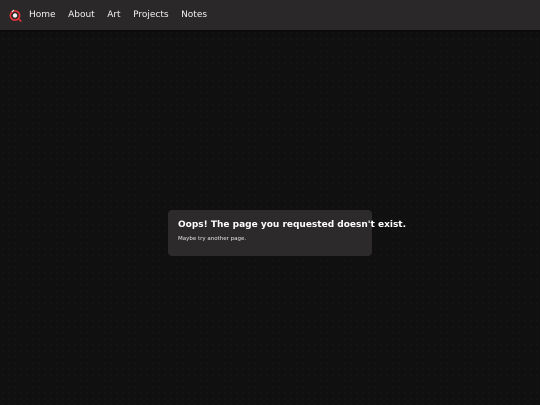 Image resolution: width=540 pixels, height=405 pixels. I want to click on nav-art-link: Art, so click(113, 15).